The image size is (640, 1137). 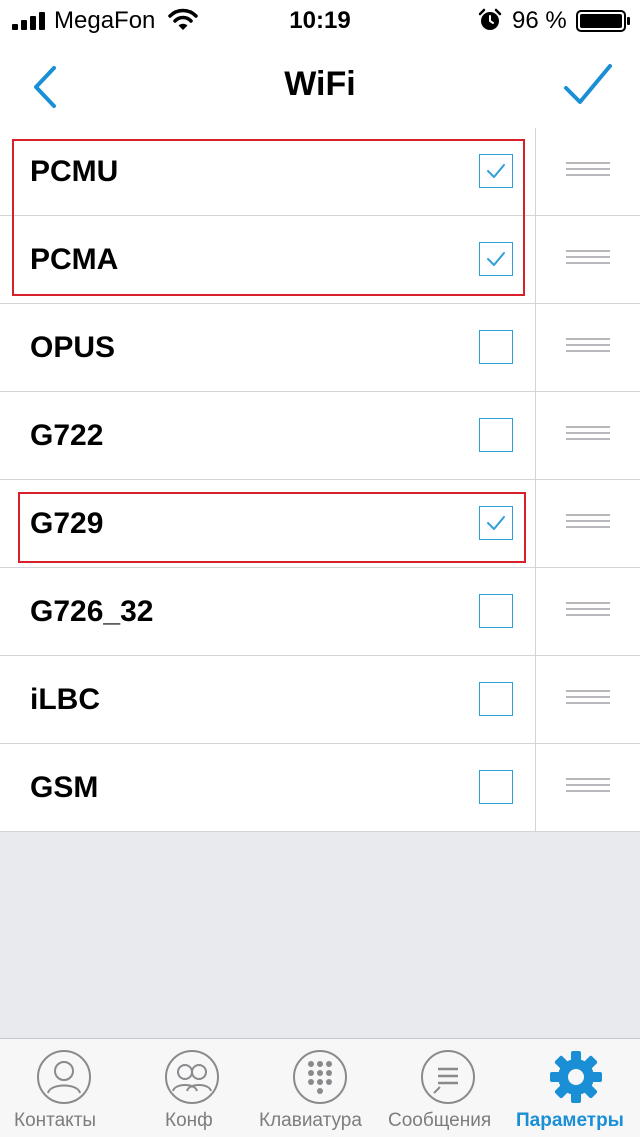 I want to click on status-bar: MegaFon 10:19 96 %, so click(x=320, y=21).